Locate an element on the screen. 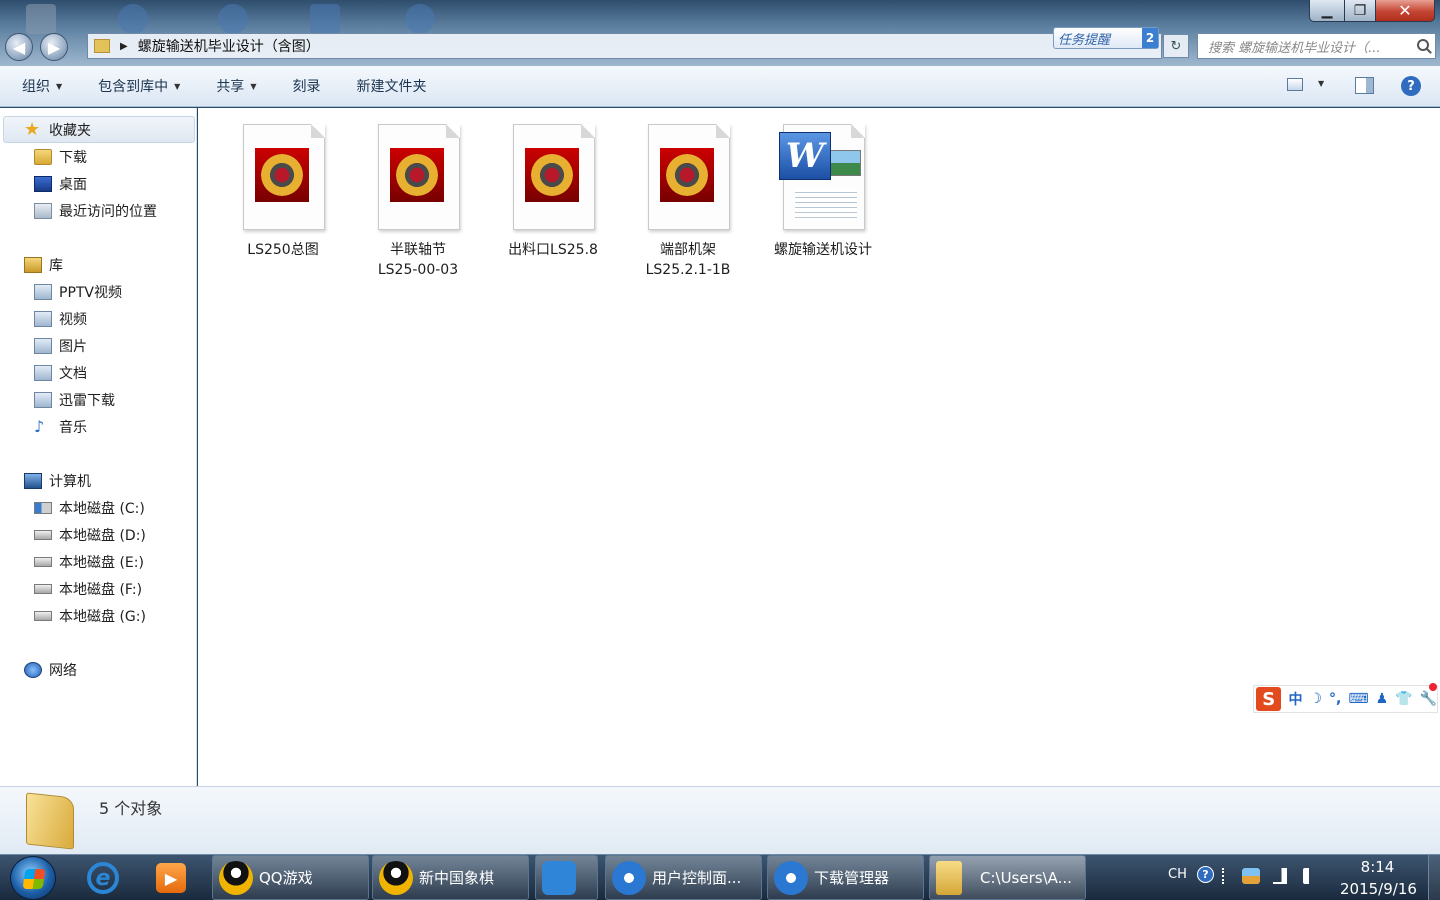 This screenshot has width=1440, height=900. internet-explorer-button: e is located at coordinates (103, 878).